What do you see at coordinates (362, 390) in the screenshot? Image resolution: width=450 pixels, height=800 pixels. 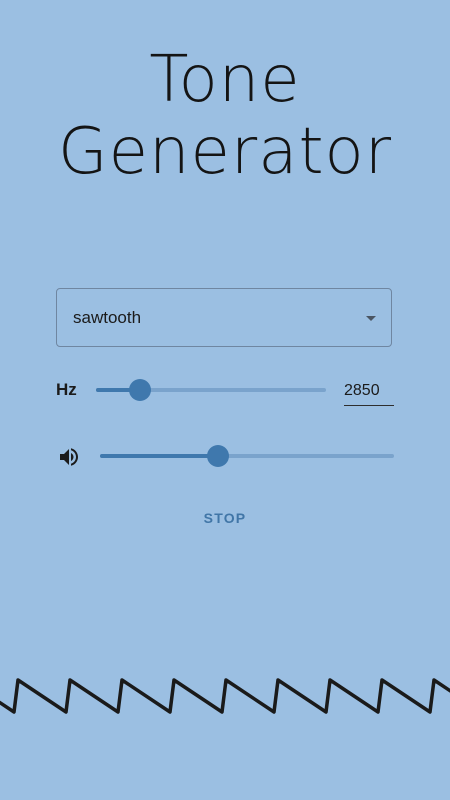 I see `frequency-input-value: 2850` at bounding box center [362, 390].